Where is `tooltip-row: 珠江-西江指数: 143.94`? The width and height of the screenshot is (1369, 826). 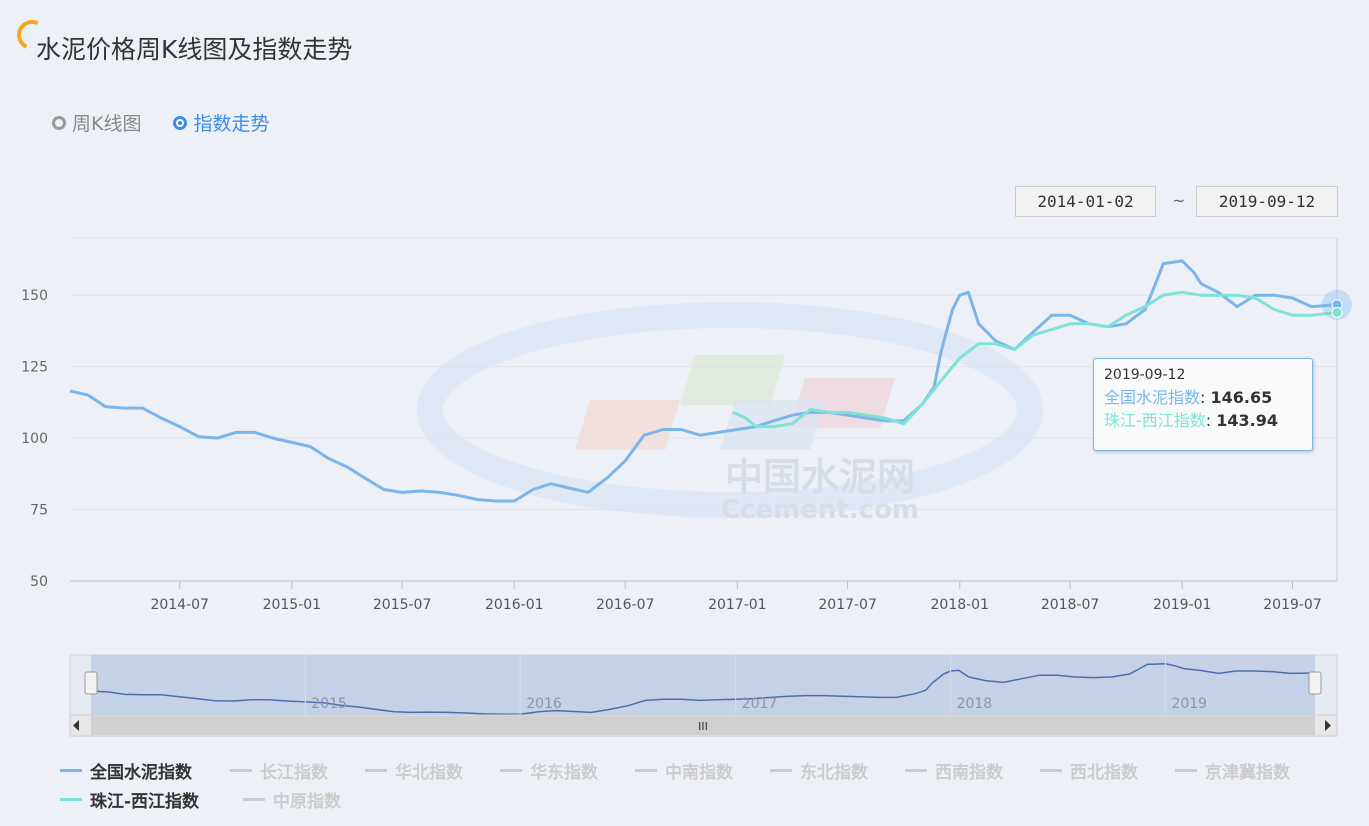 tooltip-row: 珠江-西江指数: 143.94 is located at coordinates (1191, 420).